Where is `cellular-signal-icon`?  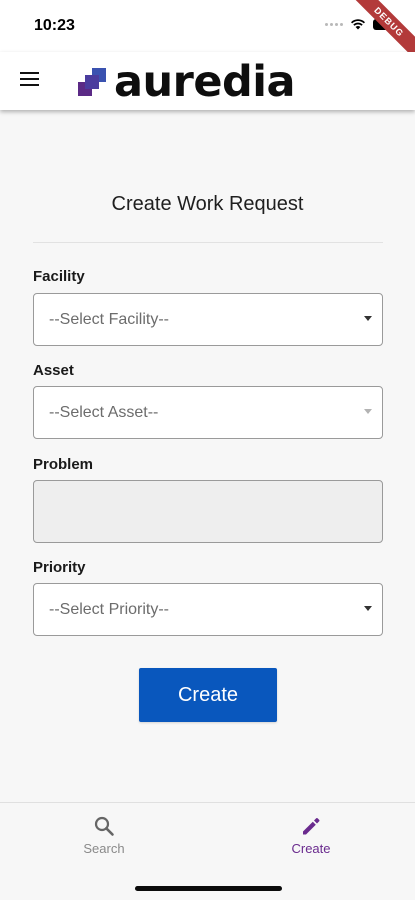
cellular-signal-icon is located at coordinates (334, 24).